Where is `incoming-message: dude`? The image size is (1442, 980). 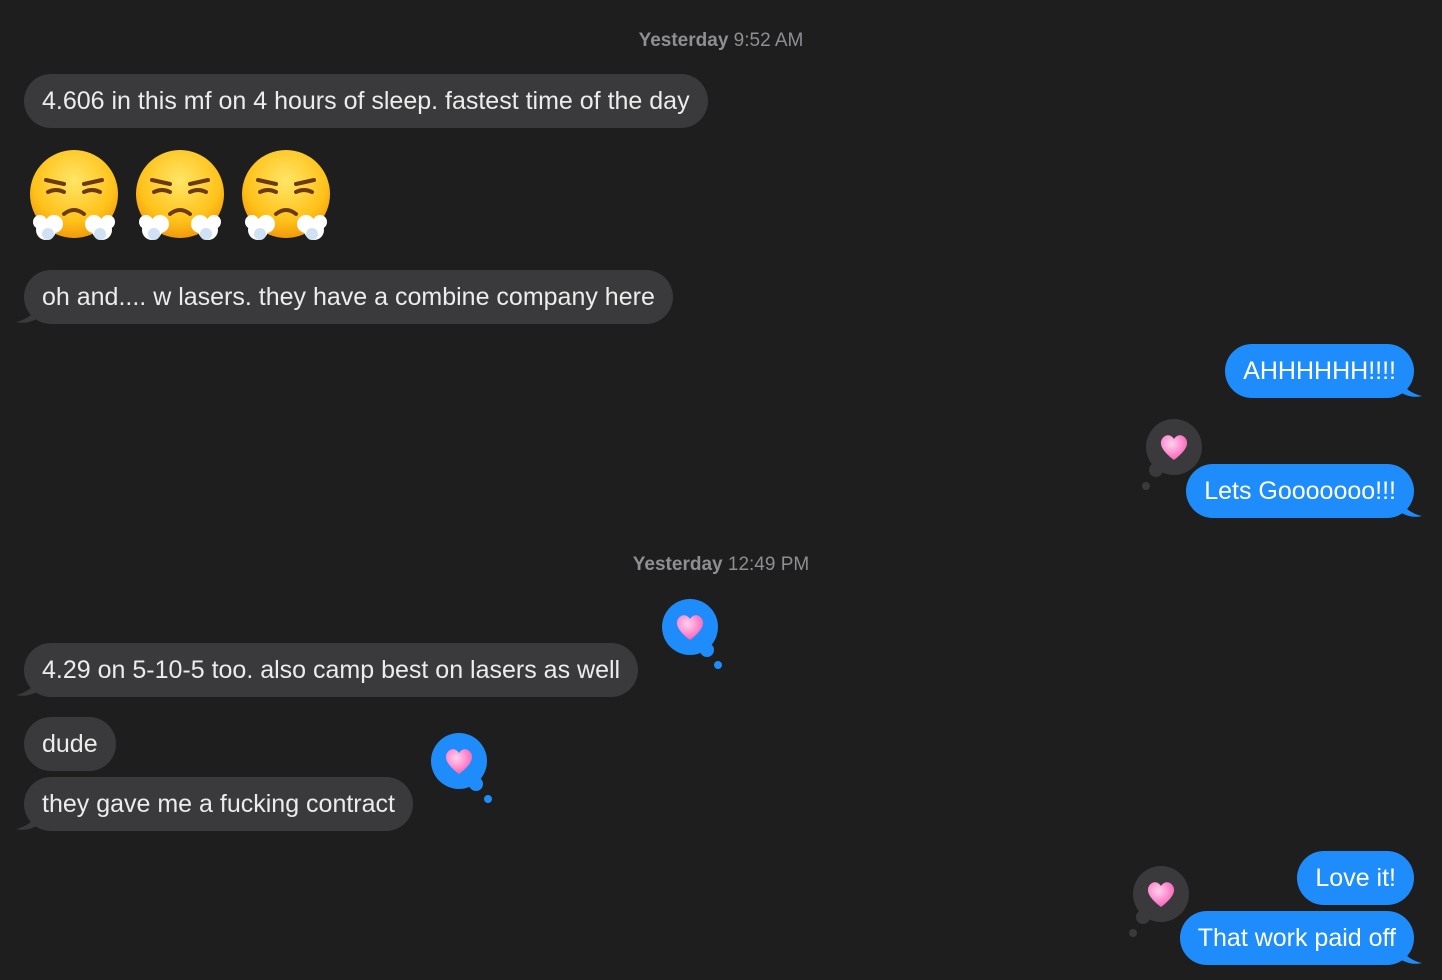 incoming-message: dude is located at coordinates (70, 744).